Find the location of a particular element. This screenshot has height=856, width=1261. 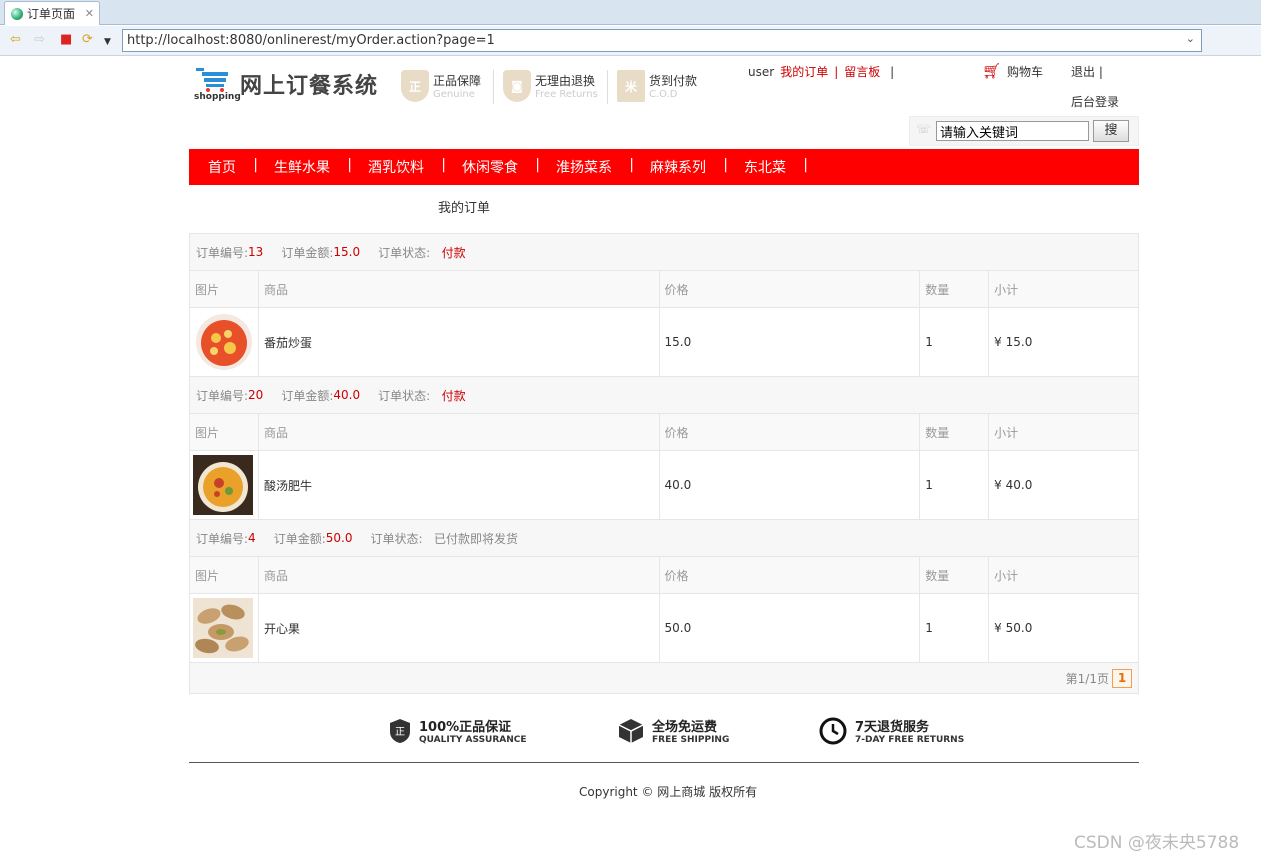

refresh-icon: ⟳ is located at coordinates (87, 40).